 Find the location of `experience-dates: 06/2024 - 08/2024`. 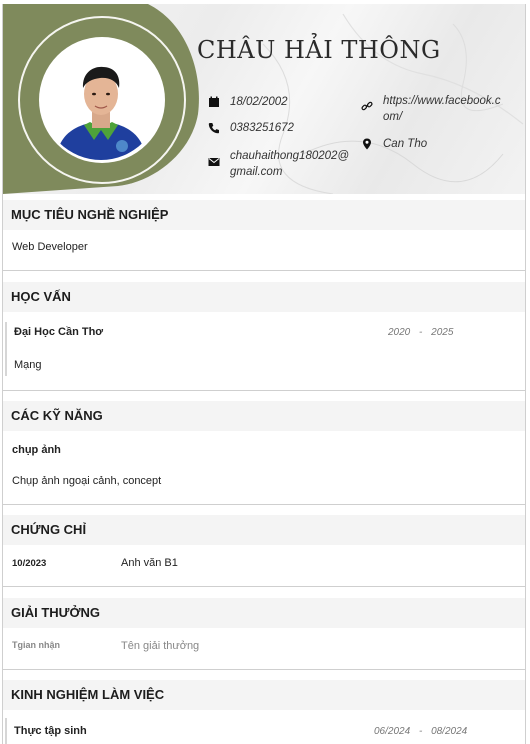

experience-dates: 06/2024 - 08/2024 is located at coordinates (420, 731).